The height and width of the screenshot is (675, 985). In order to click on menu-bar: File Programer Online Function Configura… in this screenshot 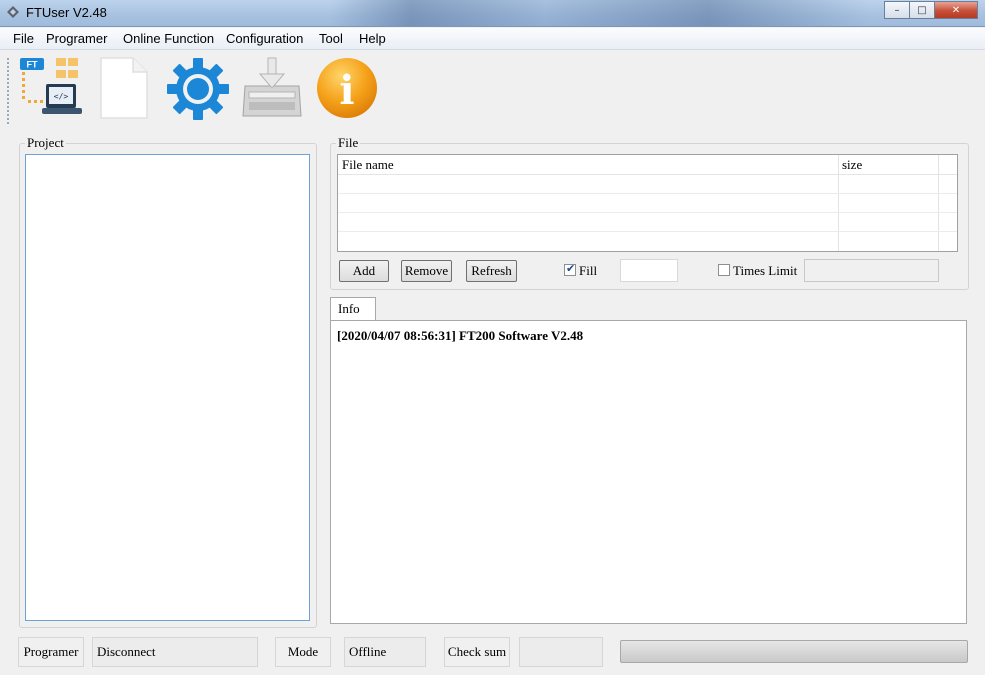, I will do `click(492, 39)`.